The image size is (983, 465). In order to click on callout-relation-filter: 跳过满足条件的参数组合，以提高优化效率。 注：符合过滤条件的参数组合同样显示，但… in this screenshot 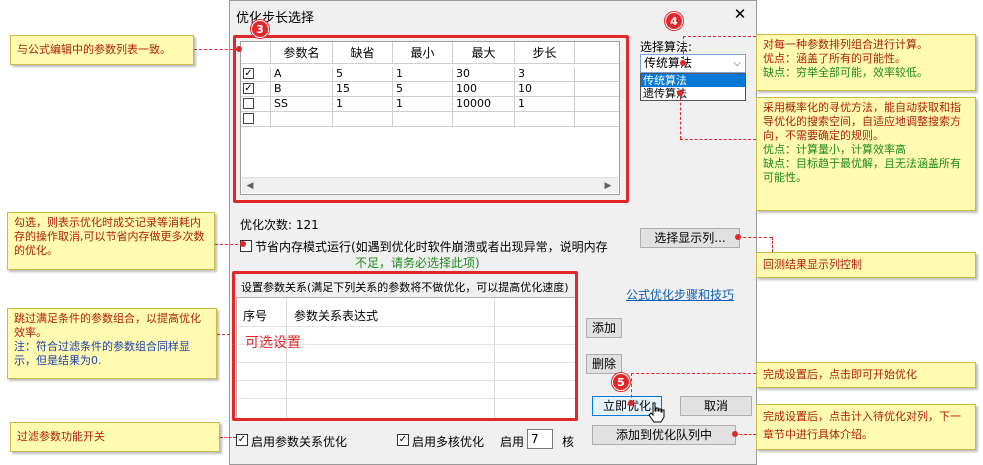, I will do `click(112, 343)`.